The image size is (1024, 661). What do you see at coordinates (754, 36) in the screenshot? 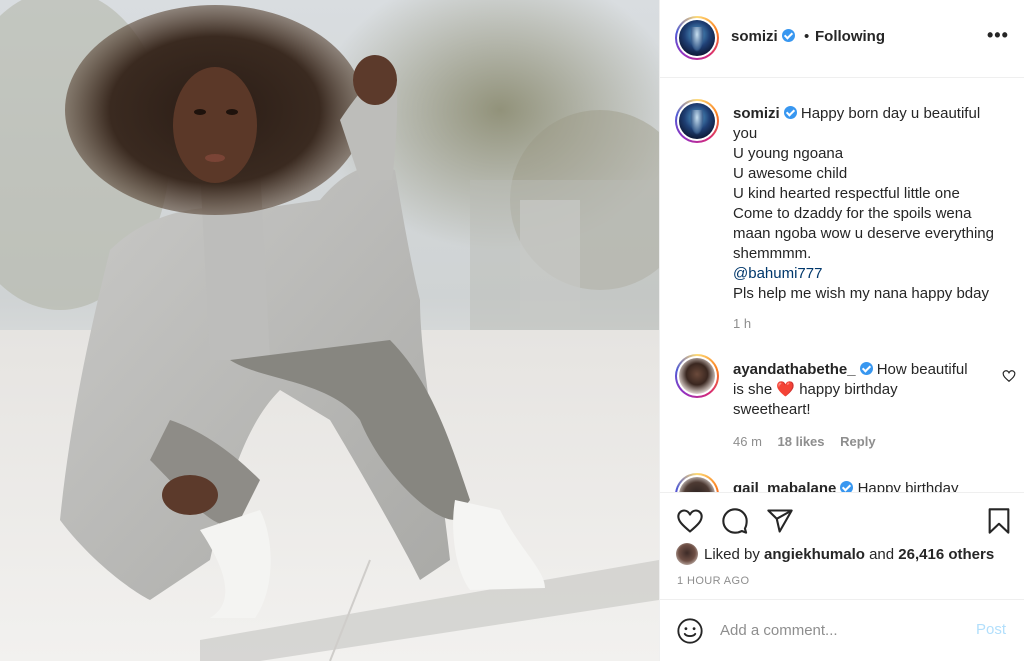
I see `author-username: somizi` at bounding box center [754, 36].